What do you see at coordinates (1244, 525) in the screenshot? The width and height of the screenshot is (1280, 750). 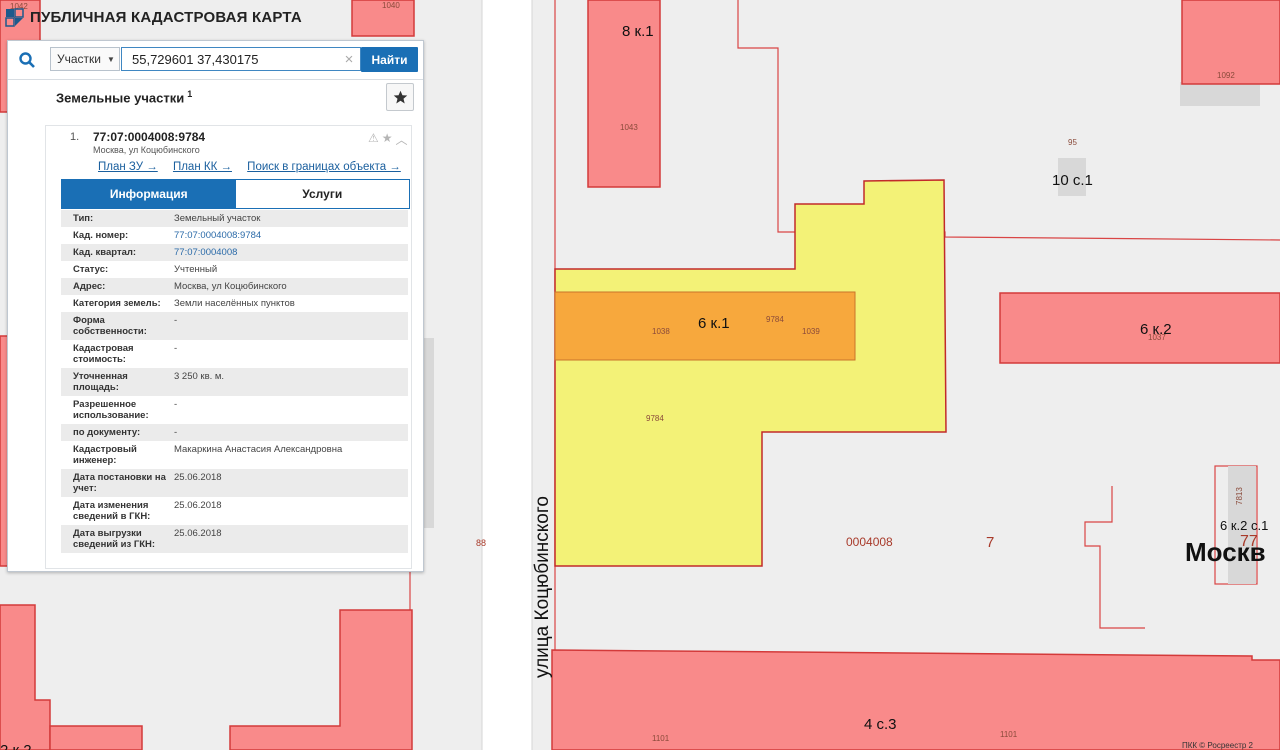 I see `label-6k2s1: 6 к.2 с.1` at bounding box center [1244, 525].